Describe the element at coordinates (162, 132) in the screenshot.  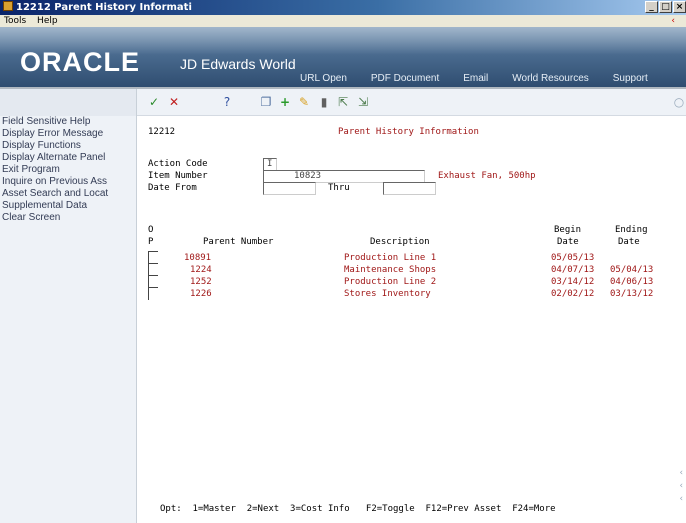
I see `program-id: 12212` at that location.